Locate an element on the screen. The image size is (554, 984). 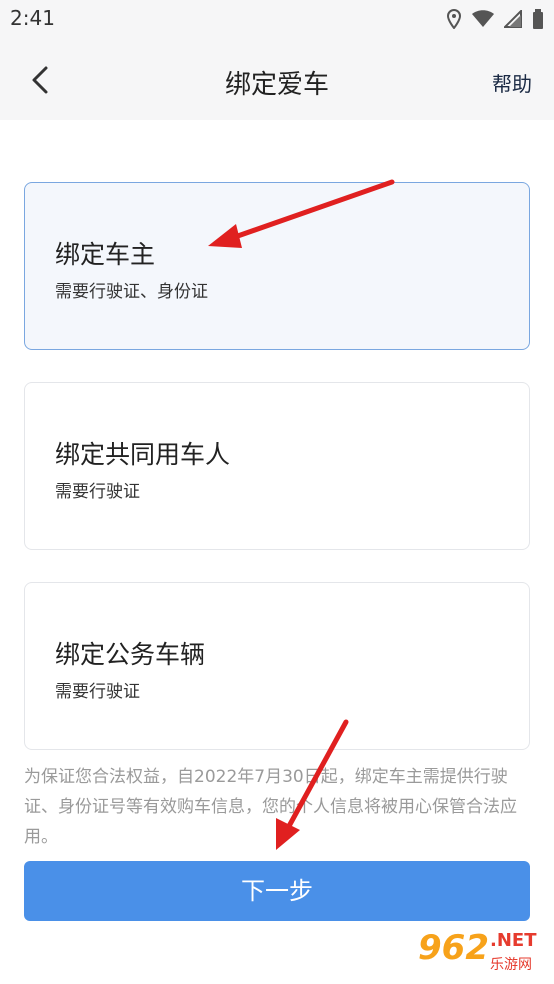
status-bar: 2:41 is located at coordinates (277, 20).